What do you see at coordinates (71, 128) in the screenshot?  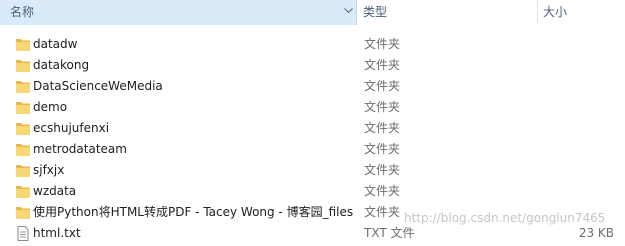 I see `file-name: ecshujufenxi` at bounding box center [71, 128].